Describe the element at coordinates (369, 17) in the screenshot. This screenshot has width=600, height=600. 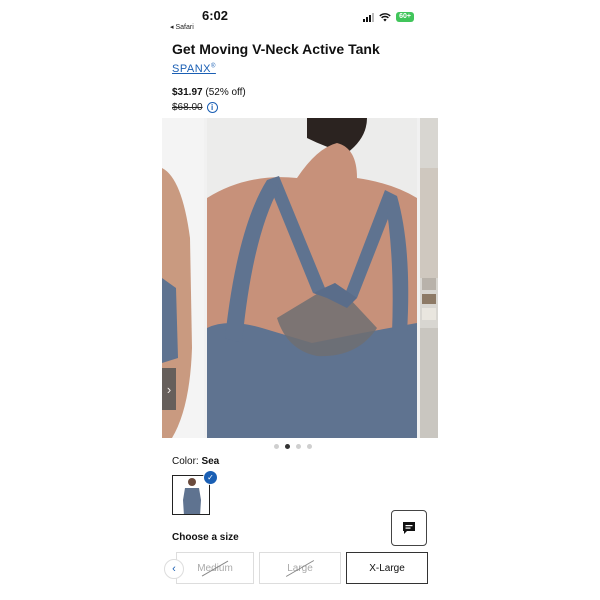
I see `signal-icon` at that location.